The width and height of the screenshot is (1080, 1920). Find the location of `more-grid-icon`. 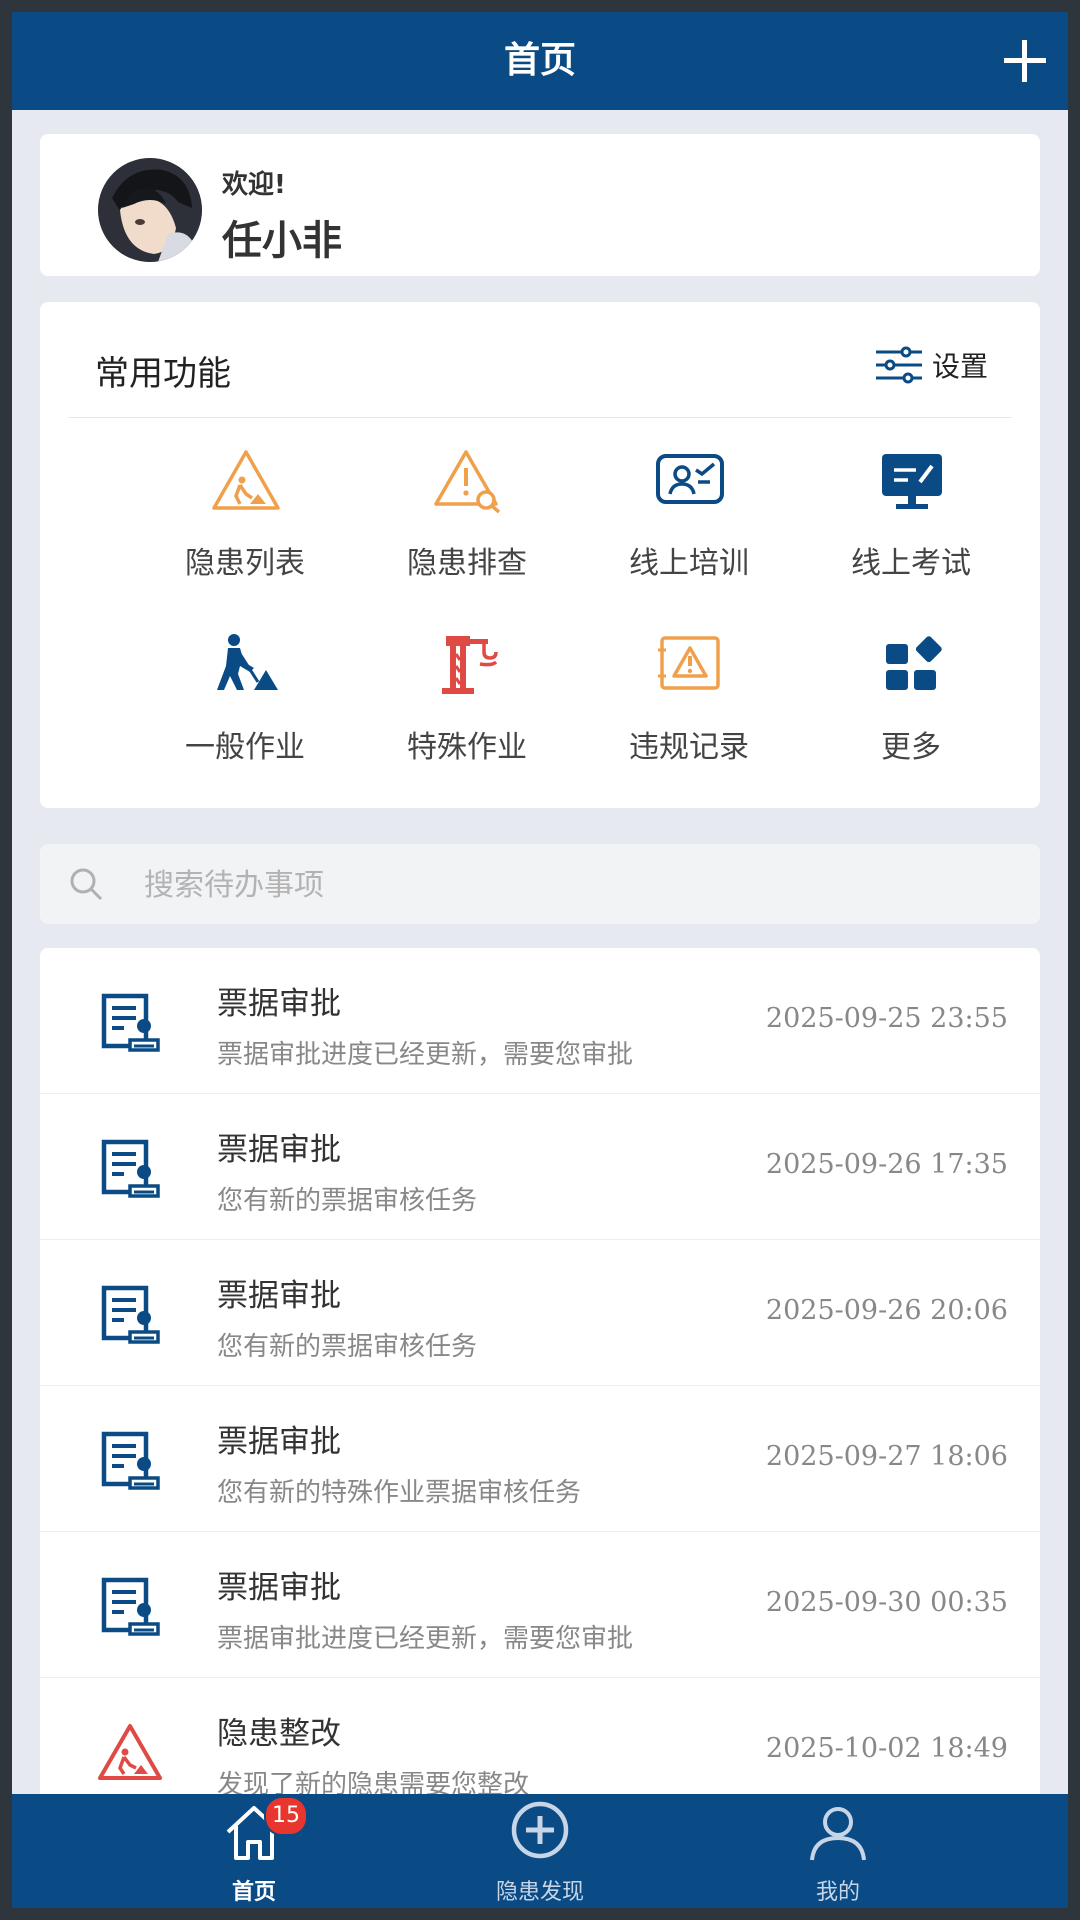

more-grid-icon is located at coordinates (914, 663).